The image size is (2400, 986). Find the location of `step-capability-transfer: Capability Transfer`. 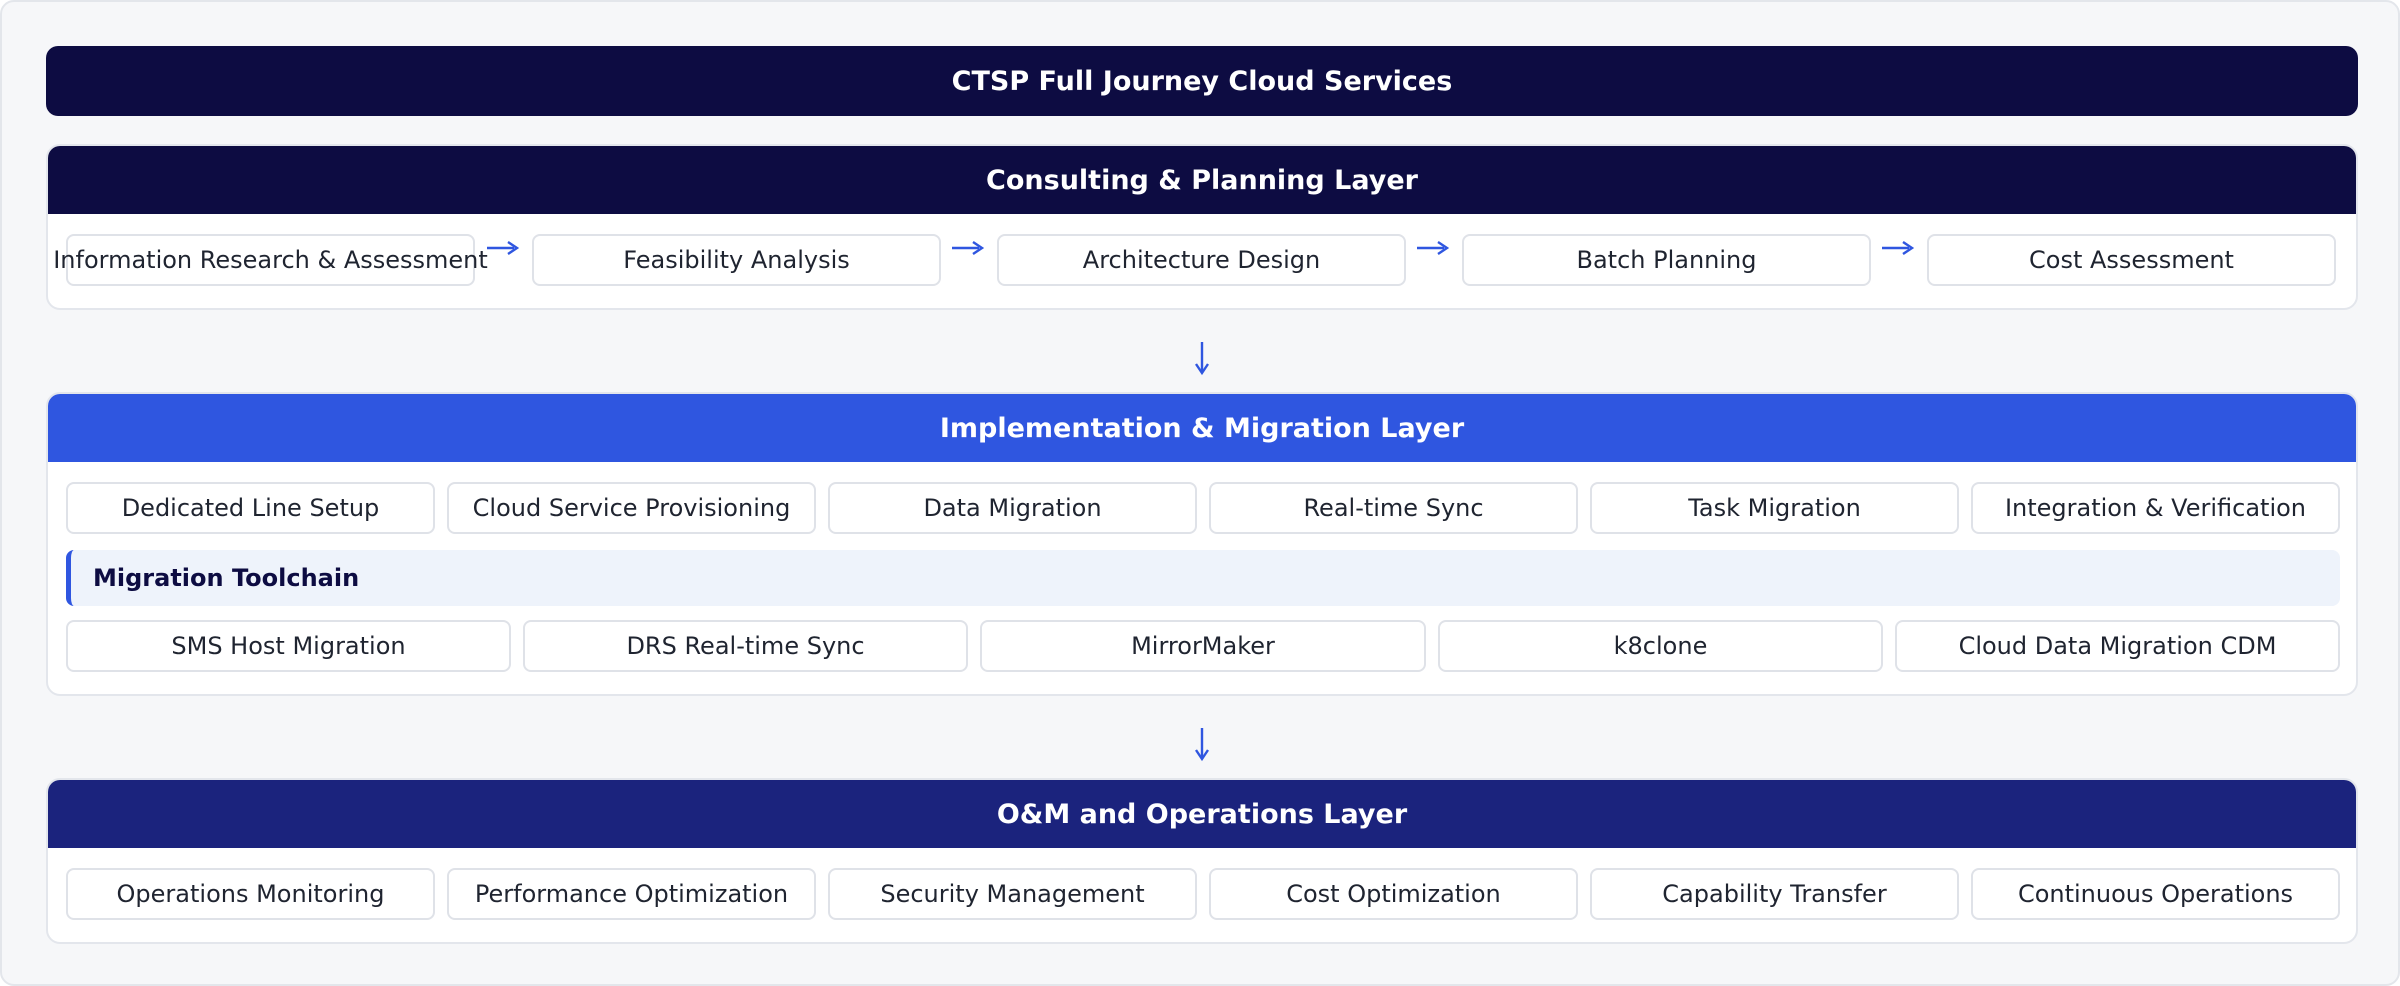

step-capability-transfer: Capability Transfer is located at coordinates (1774, 894).